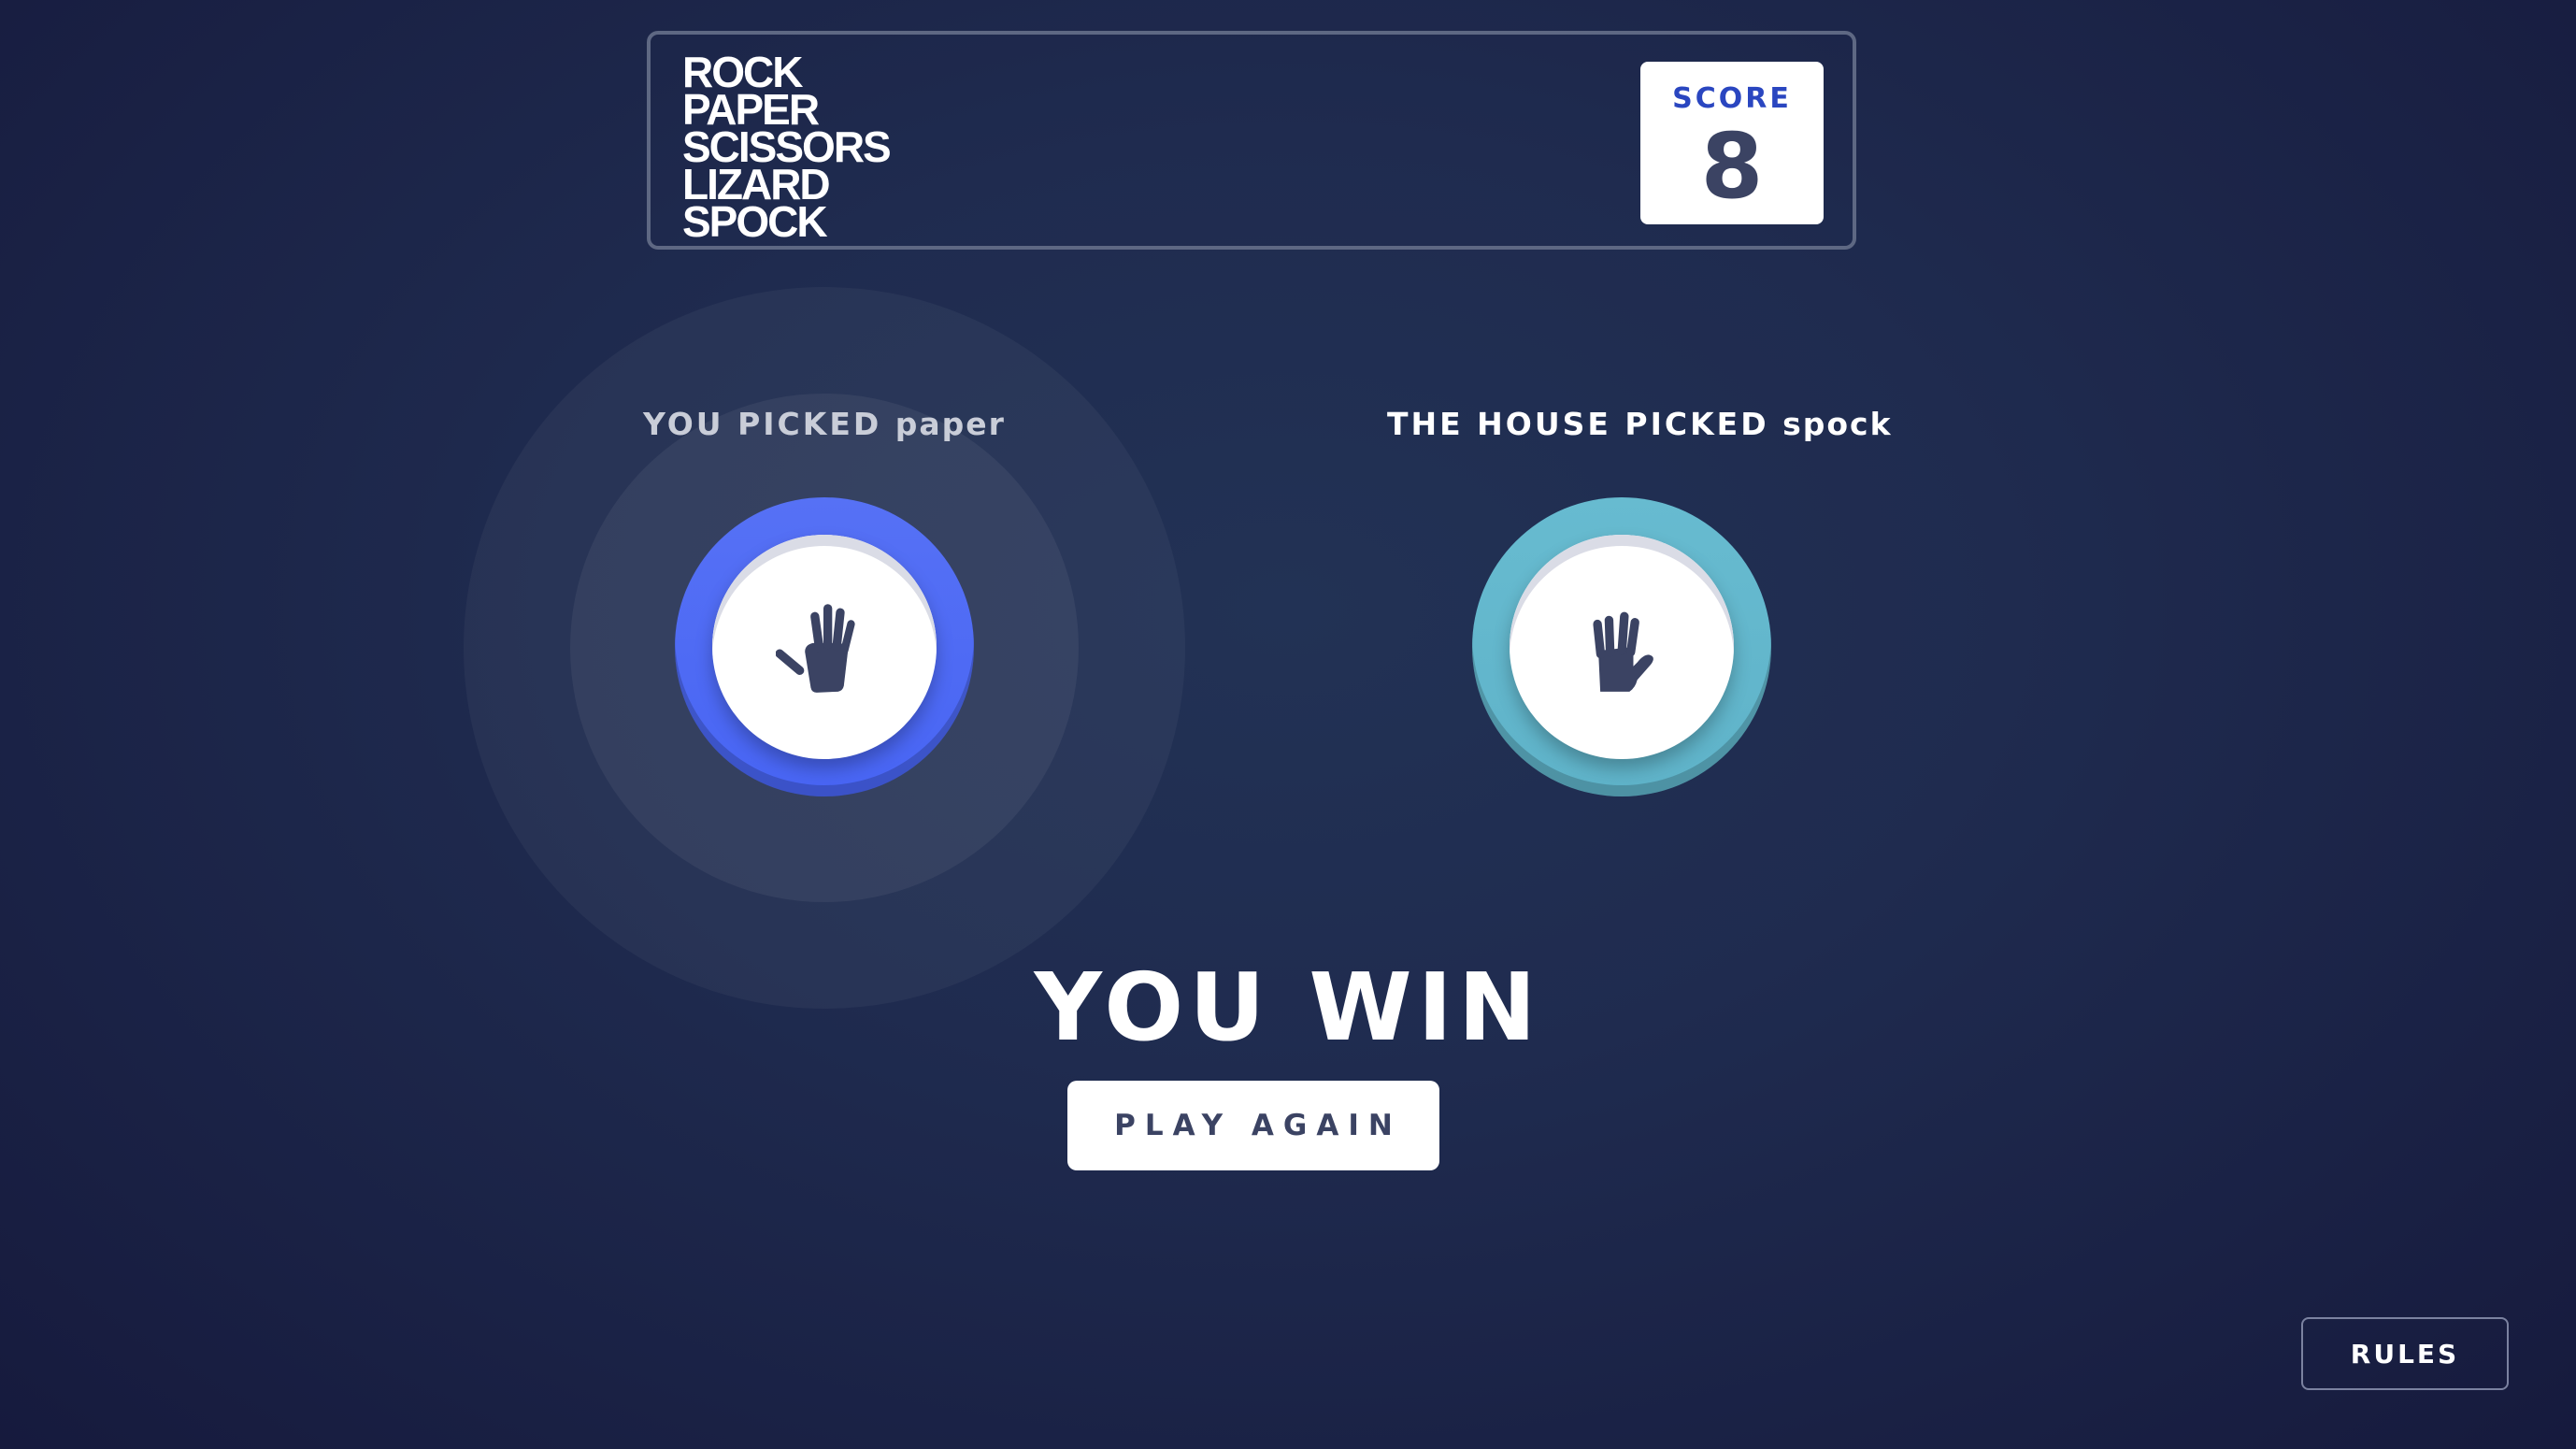  I want to click on user-pick-label: YOU PICKED paper, so click(824, 424).